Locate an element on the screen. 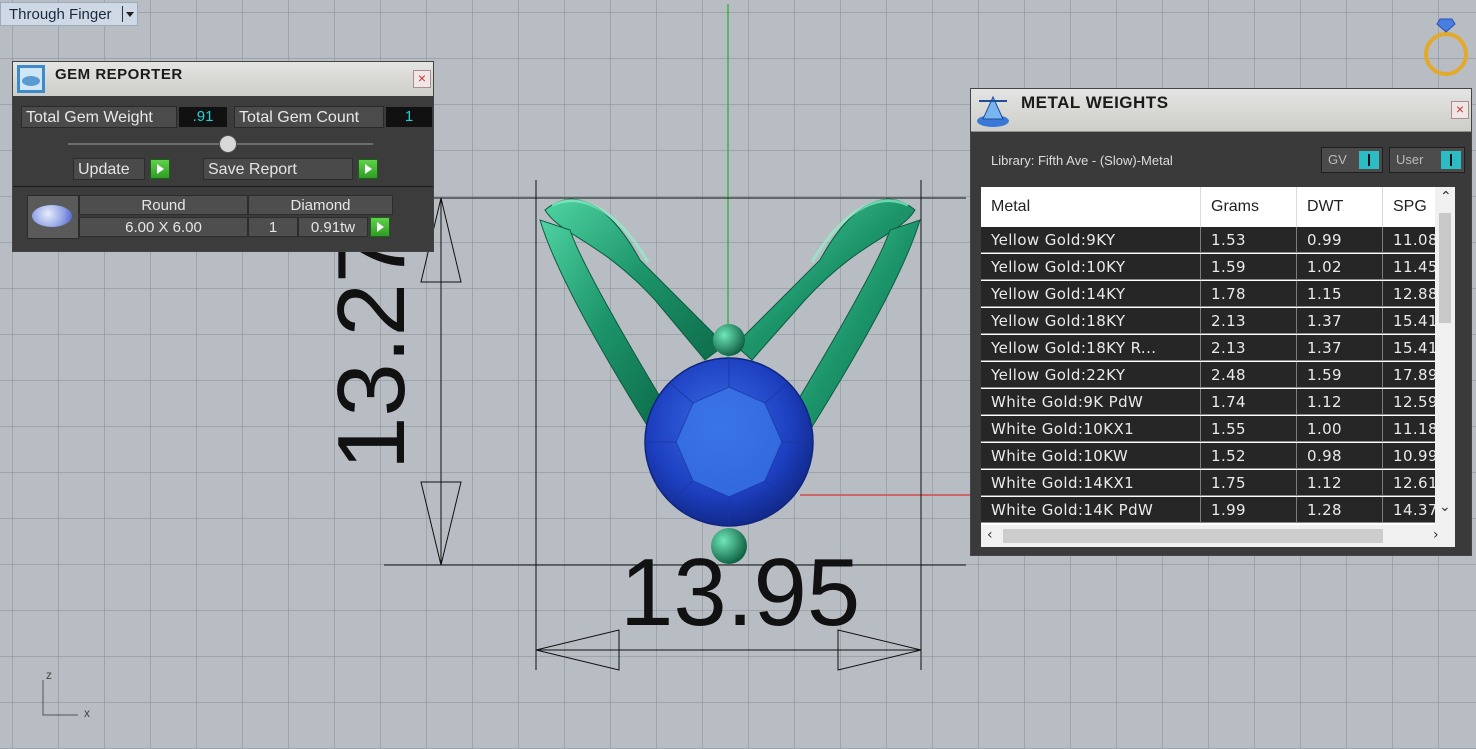 The width and height of the screenshot is (1476, 749). axis-indicator: z x is located at coordinates (71, 698).